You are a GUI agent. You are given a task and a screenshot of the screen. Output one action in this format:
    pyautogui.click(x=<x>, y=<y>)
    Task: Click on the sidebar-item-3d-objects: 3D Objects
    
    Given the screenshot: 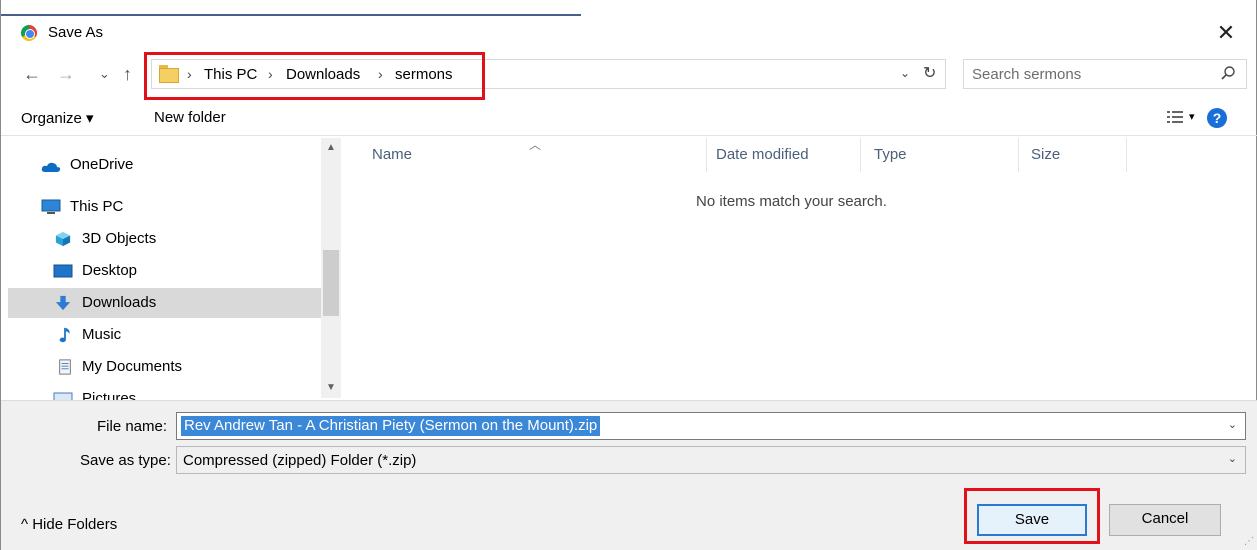 What is the action you would take?
    pyautogui.click(x=166, y=239)
    